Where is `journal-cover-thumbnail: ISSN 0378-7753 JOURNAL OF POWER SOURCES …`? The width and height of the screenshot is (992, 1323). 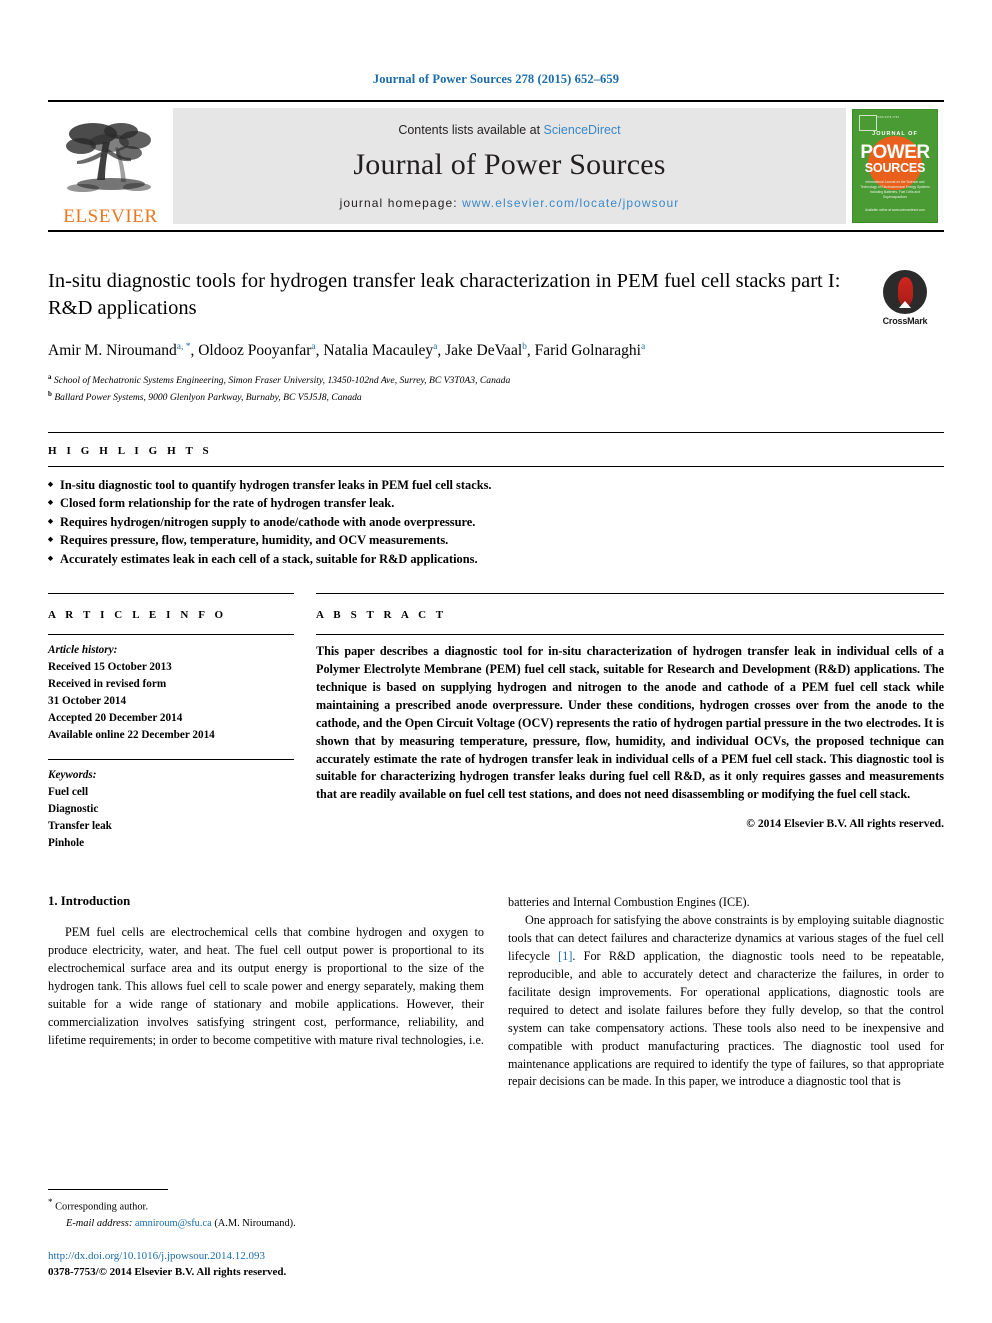 journal-cover-thumbnail: ISSN 0378-7753 JOURNAL OF POWER SOURCES … is located at coordinates (895, 166).